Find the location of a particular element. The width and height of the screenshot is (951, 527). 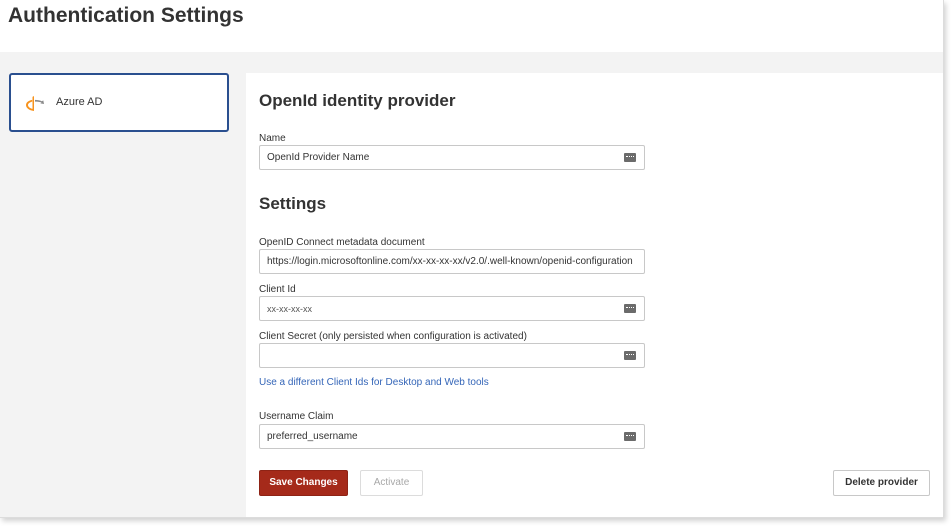

sidebar-item-label: Azure AD is located at coordinates (79, 102).